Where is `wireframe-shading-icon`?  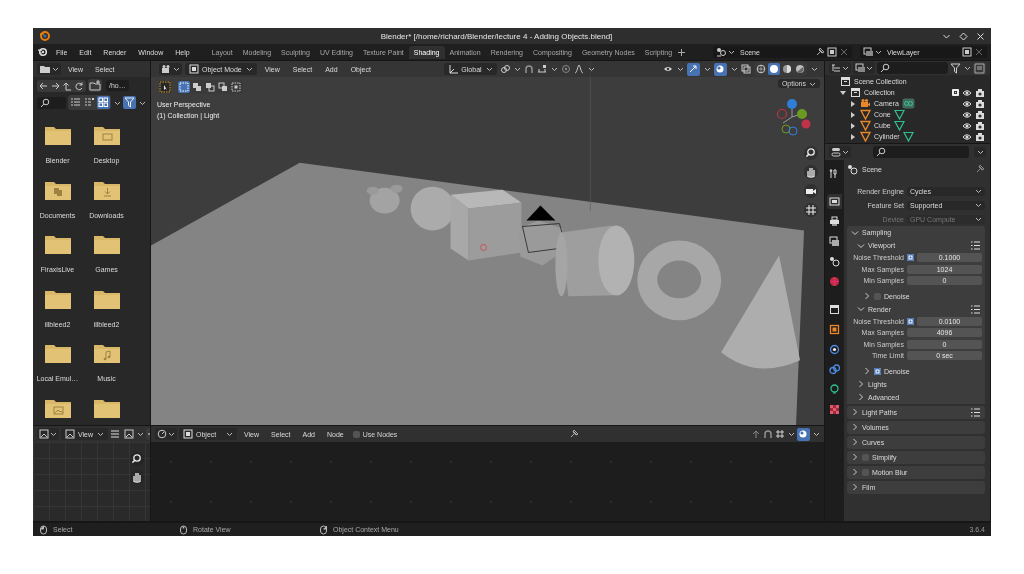 wireframe-shading-icon is located at coordinates (761, 69).